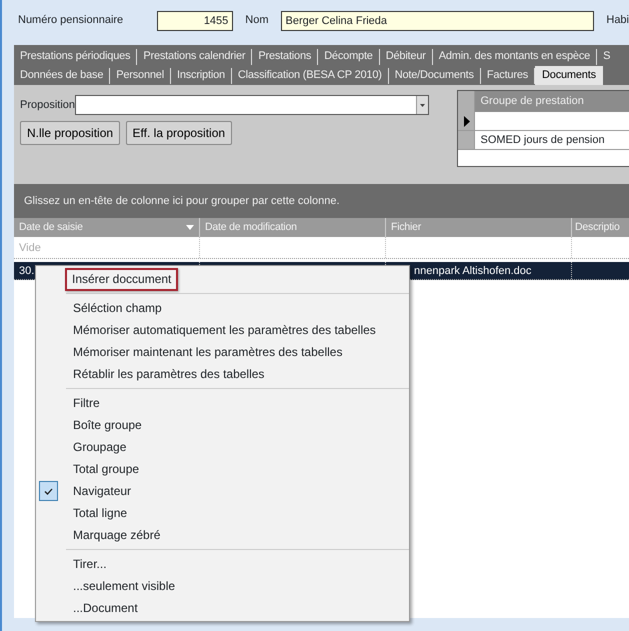 This screenshot has height=631, width=629. Describe the element at coordinates (542, 140) in the screenshot. I see `table-cell-text: SOMED jours de pension` at that location.